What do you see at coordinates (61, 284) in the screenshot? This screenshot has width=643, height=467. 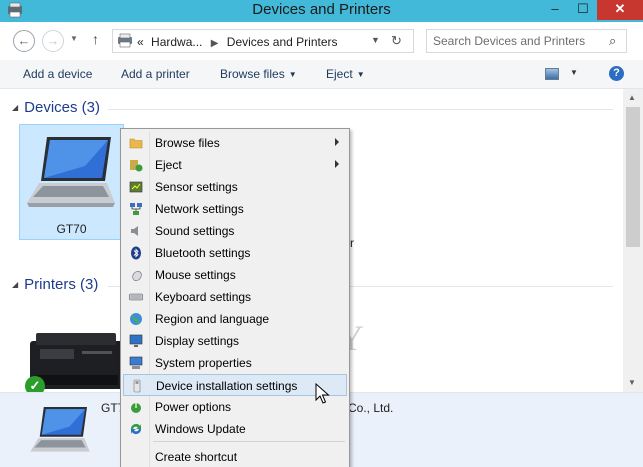 I see `printers-group-label: Printers (3)` at bounding box center [61, 284].